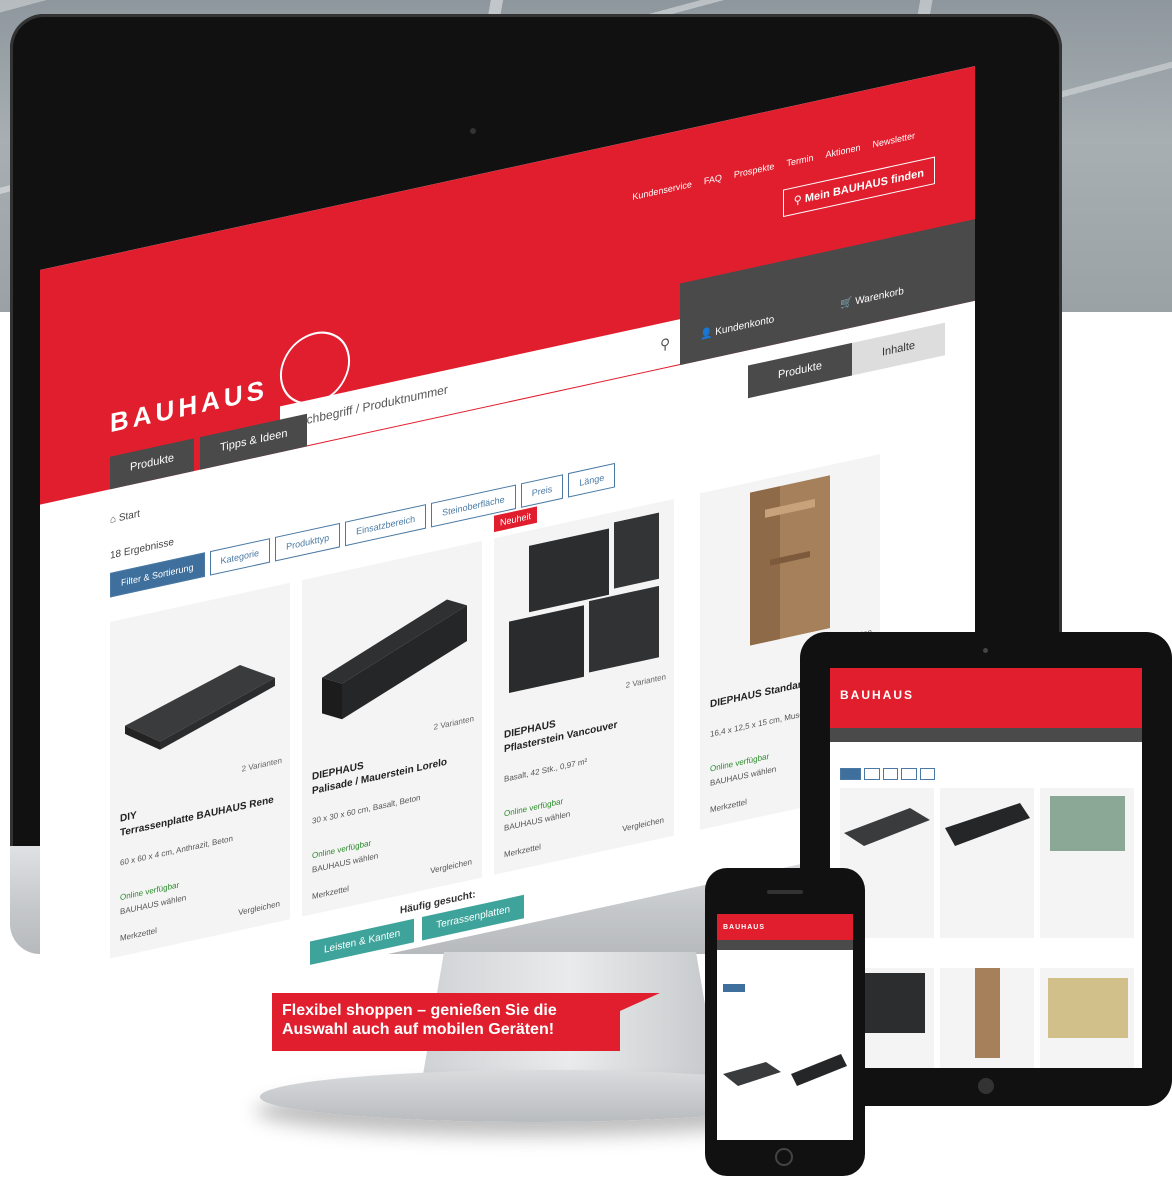 The height and width of the screenshot is (1178, 1172). Describe the element at coordinates (592, 480) in the screenshot. I see `filter-laenge: Länge` at that location.